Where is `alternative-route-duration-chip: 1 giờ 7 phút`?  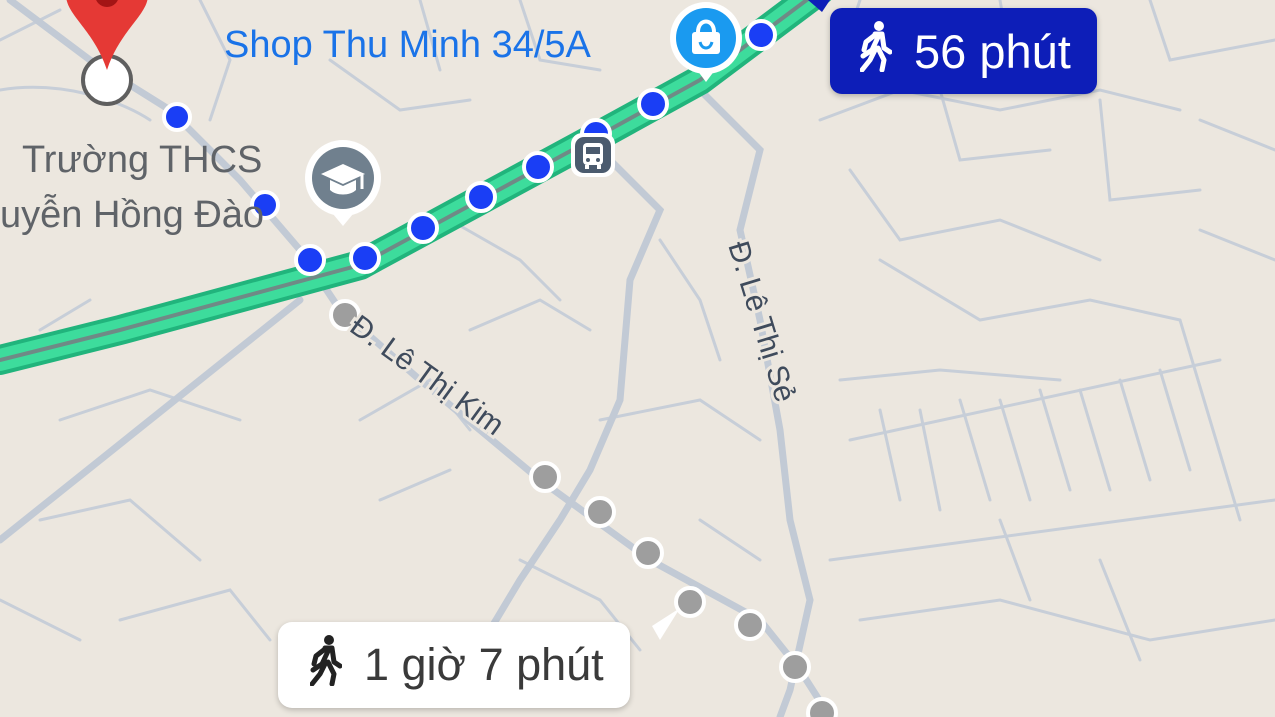 alternative-route-duration-chip: 1 giờ 7 phút is located at coordinates (454, 665).